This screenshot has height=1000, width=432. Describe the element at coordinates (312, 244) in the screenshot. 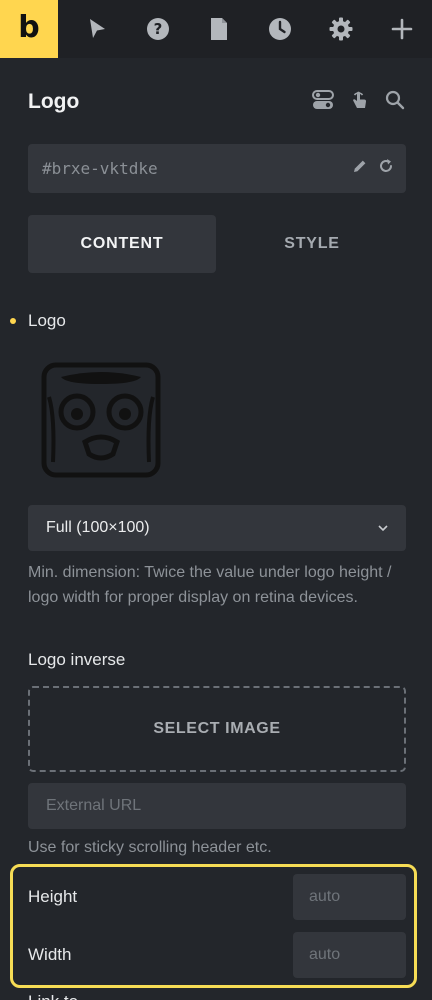

I see `tab-style: STYLE` at that location.